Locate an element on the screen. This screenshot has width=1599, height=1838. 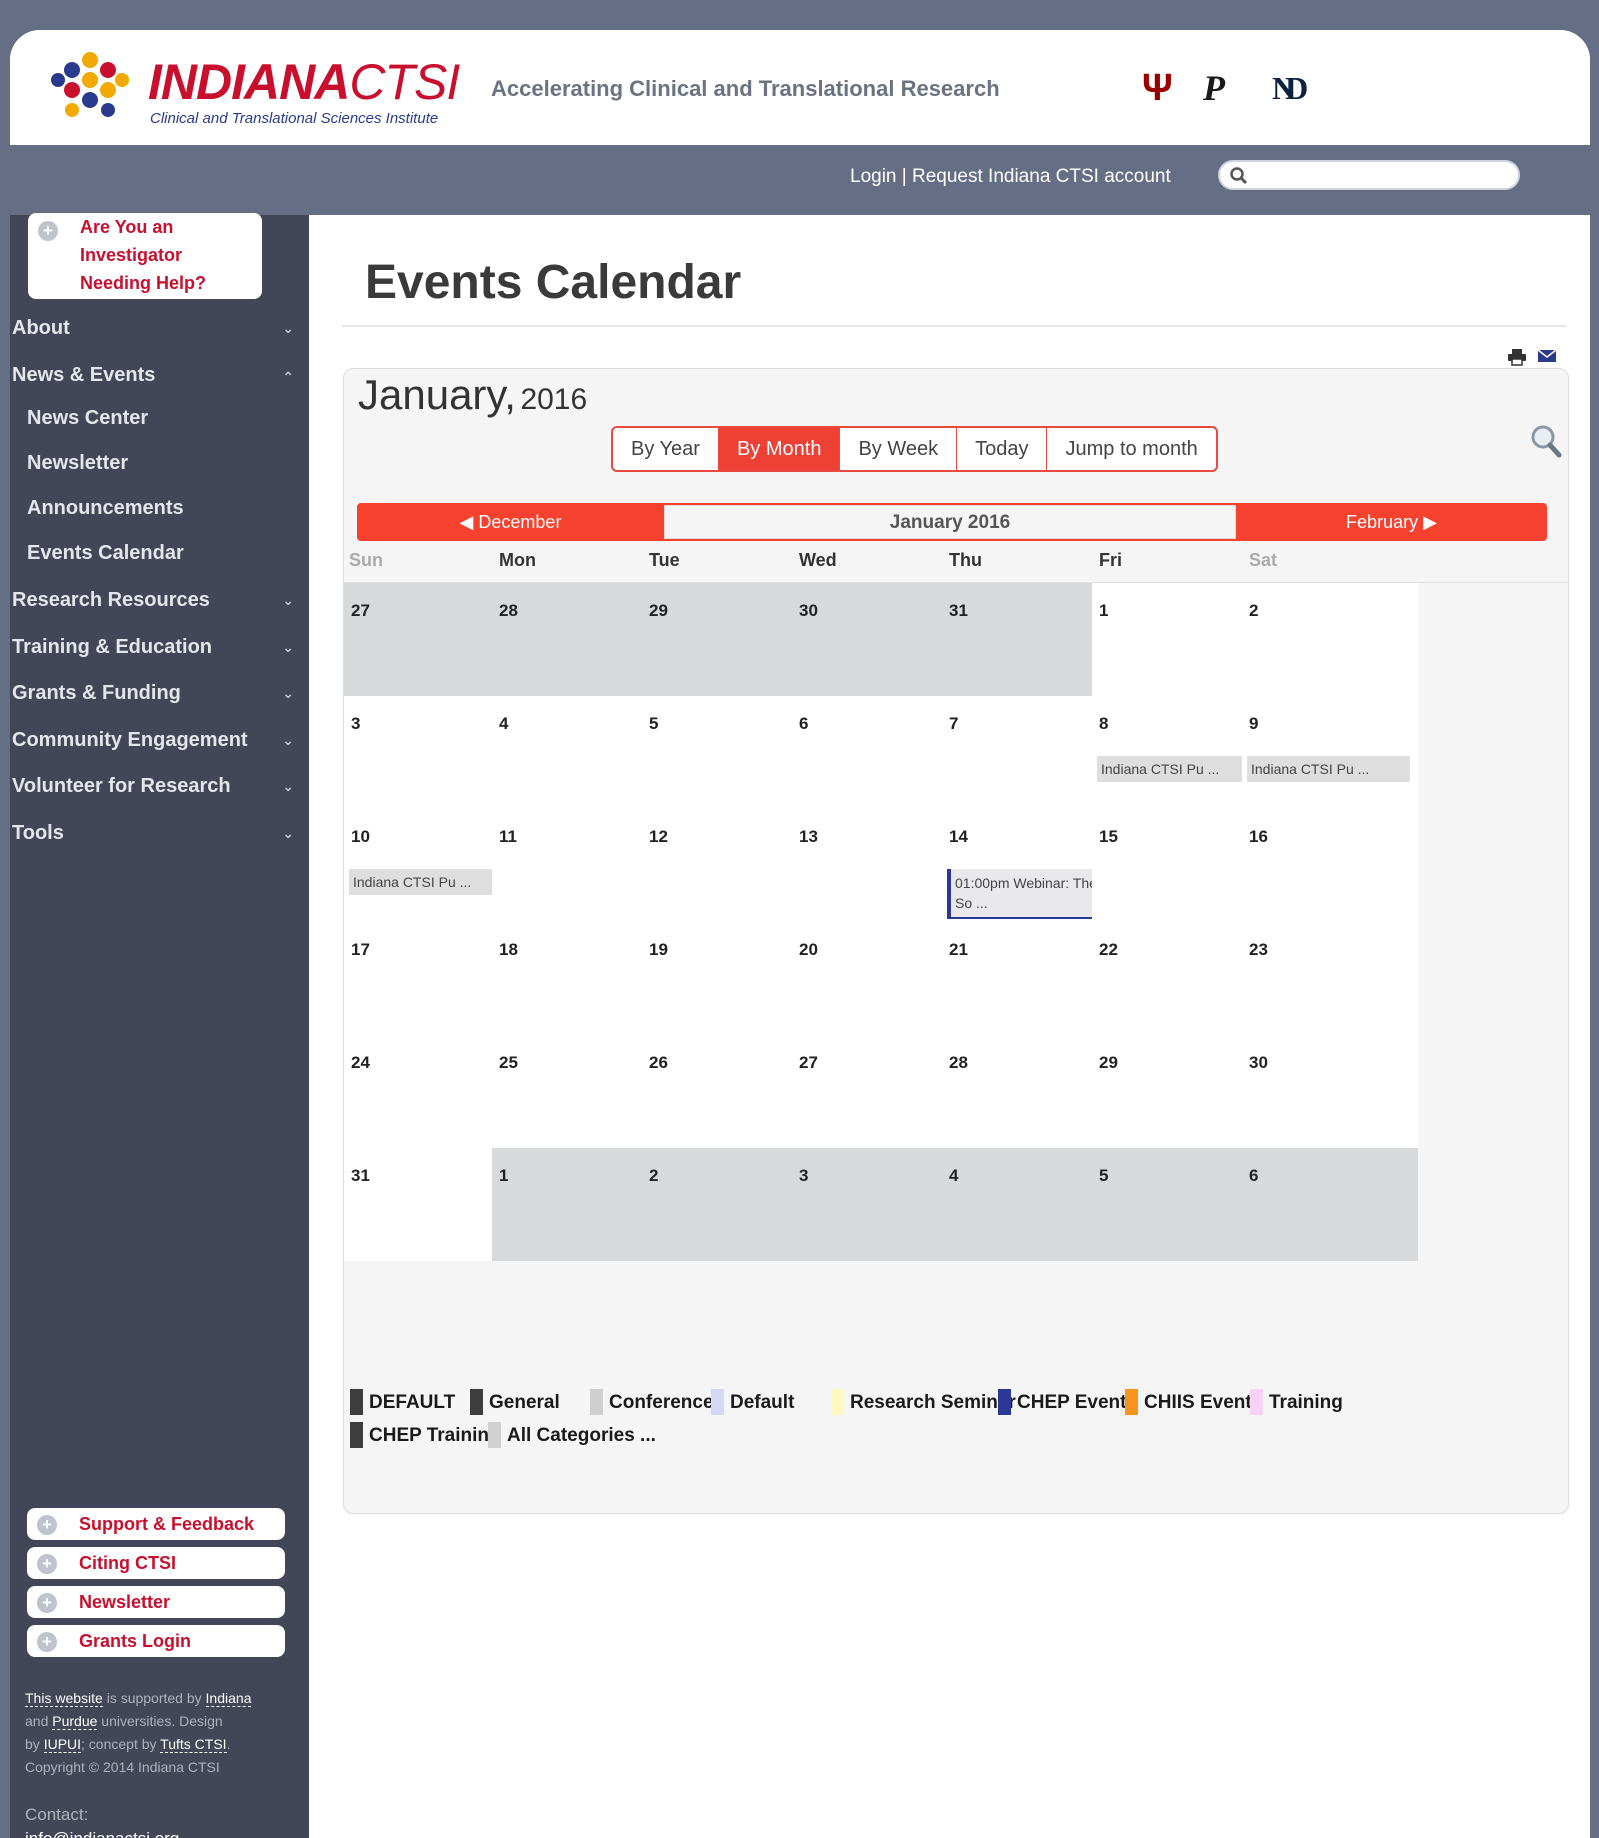
calendar-day-cell: 12 is located at coordinates (717, 865).